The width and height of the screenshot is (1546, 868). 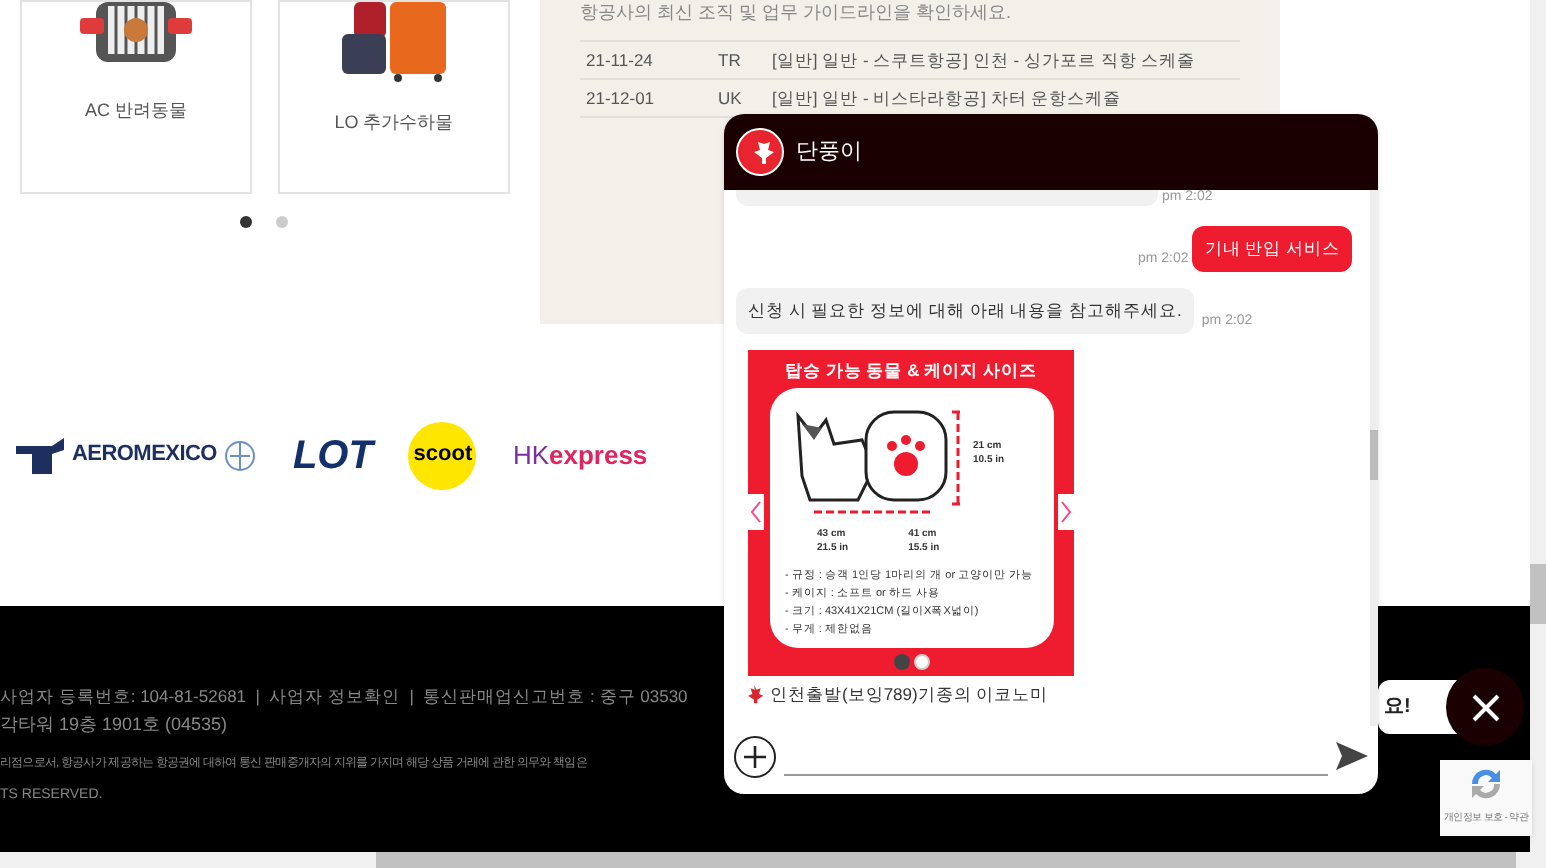 I want to click on info-card-title: 탑승 가능 동물 & 케이지 사이즈, so click(x=911, y=370).